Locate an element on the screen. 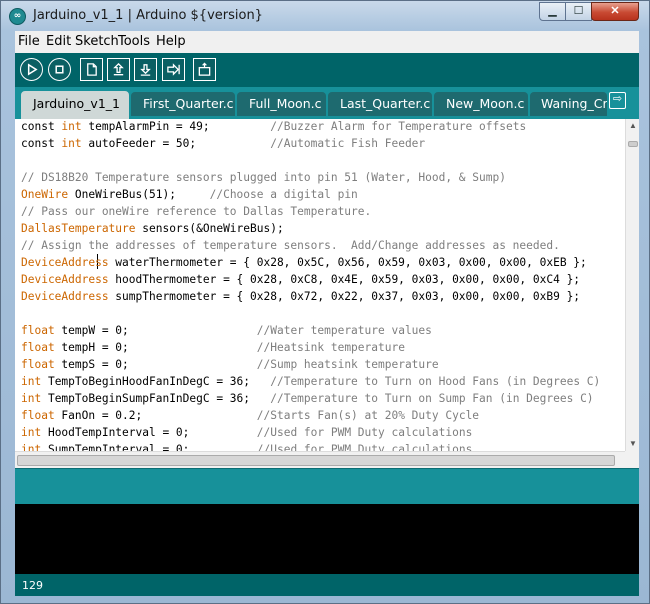  upload-button is located at coordinates (173, 69).